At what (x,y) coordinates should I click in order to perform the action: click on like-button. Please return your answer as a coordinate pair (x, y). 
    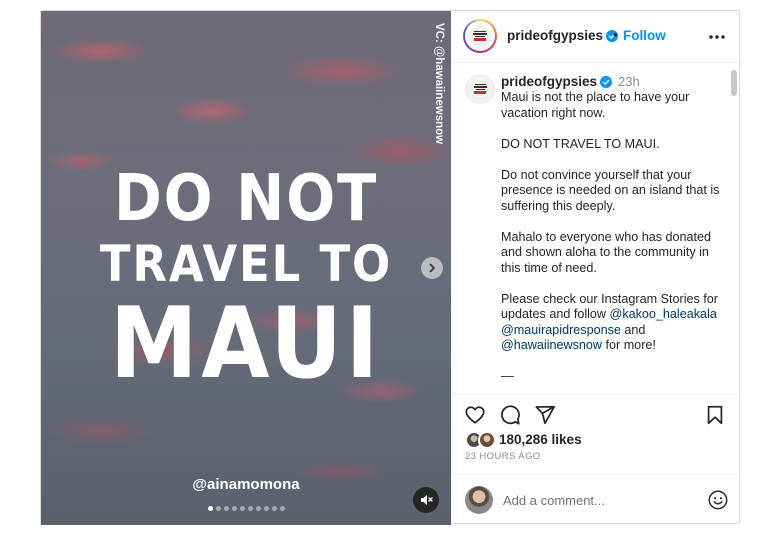
    Looking at the image, I should click on (475, 415).